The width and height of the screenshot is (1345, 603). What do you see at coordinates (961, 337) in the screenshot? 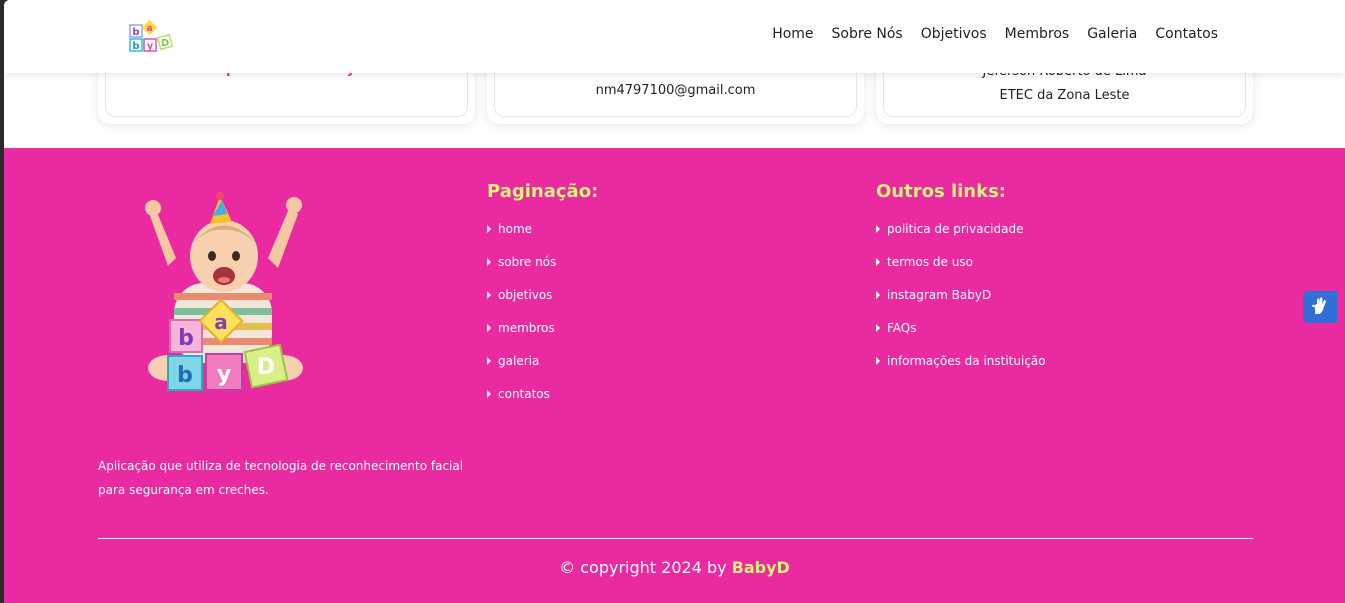
I see `footer-link-faqs: FAQs` at bounding box center [961, 337].